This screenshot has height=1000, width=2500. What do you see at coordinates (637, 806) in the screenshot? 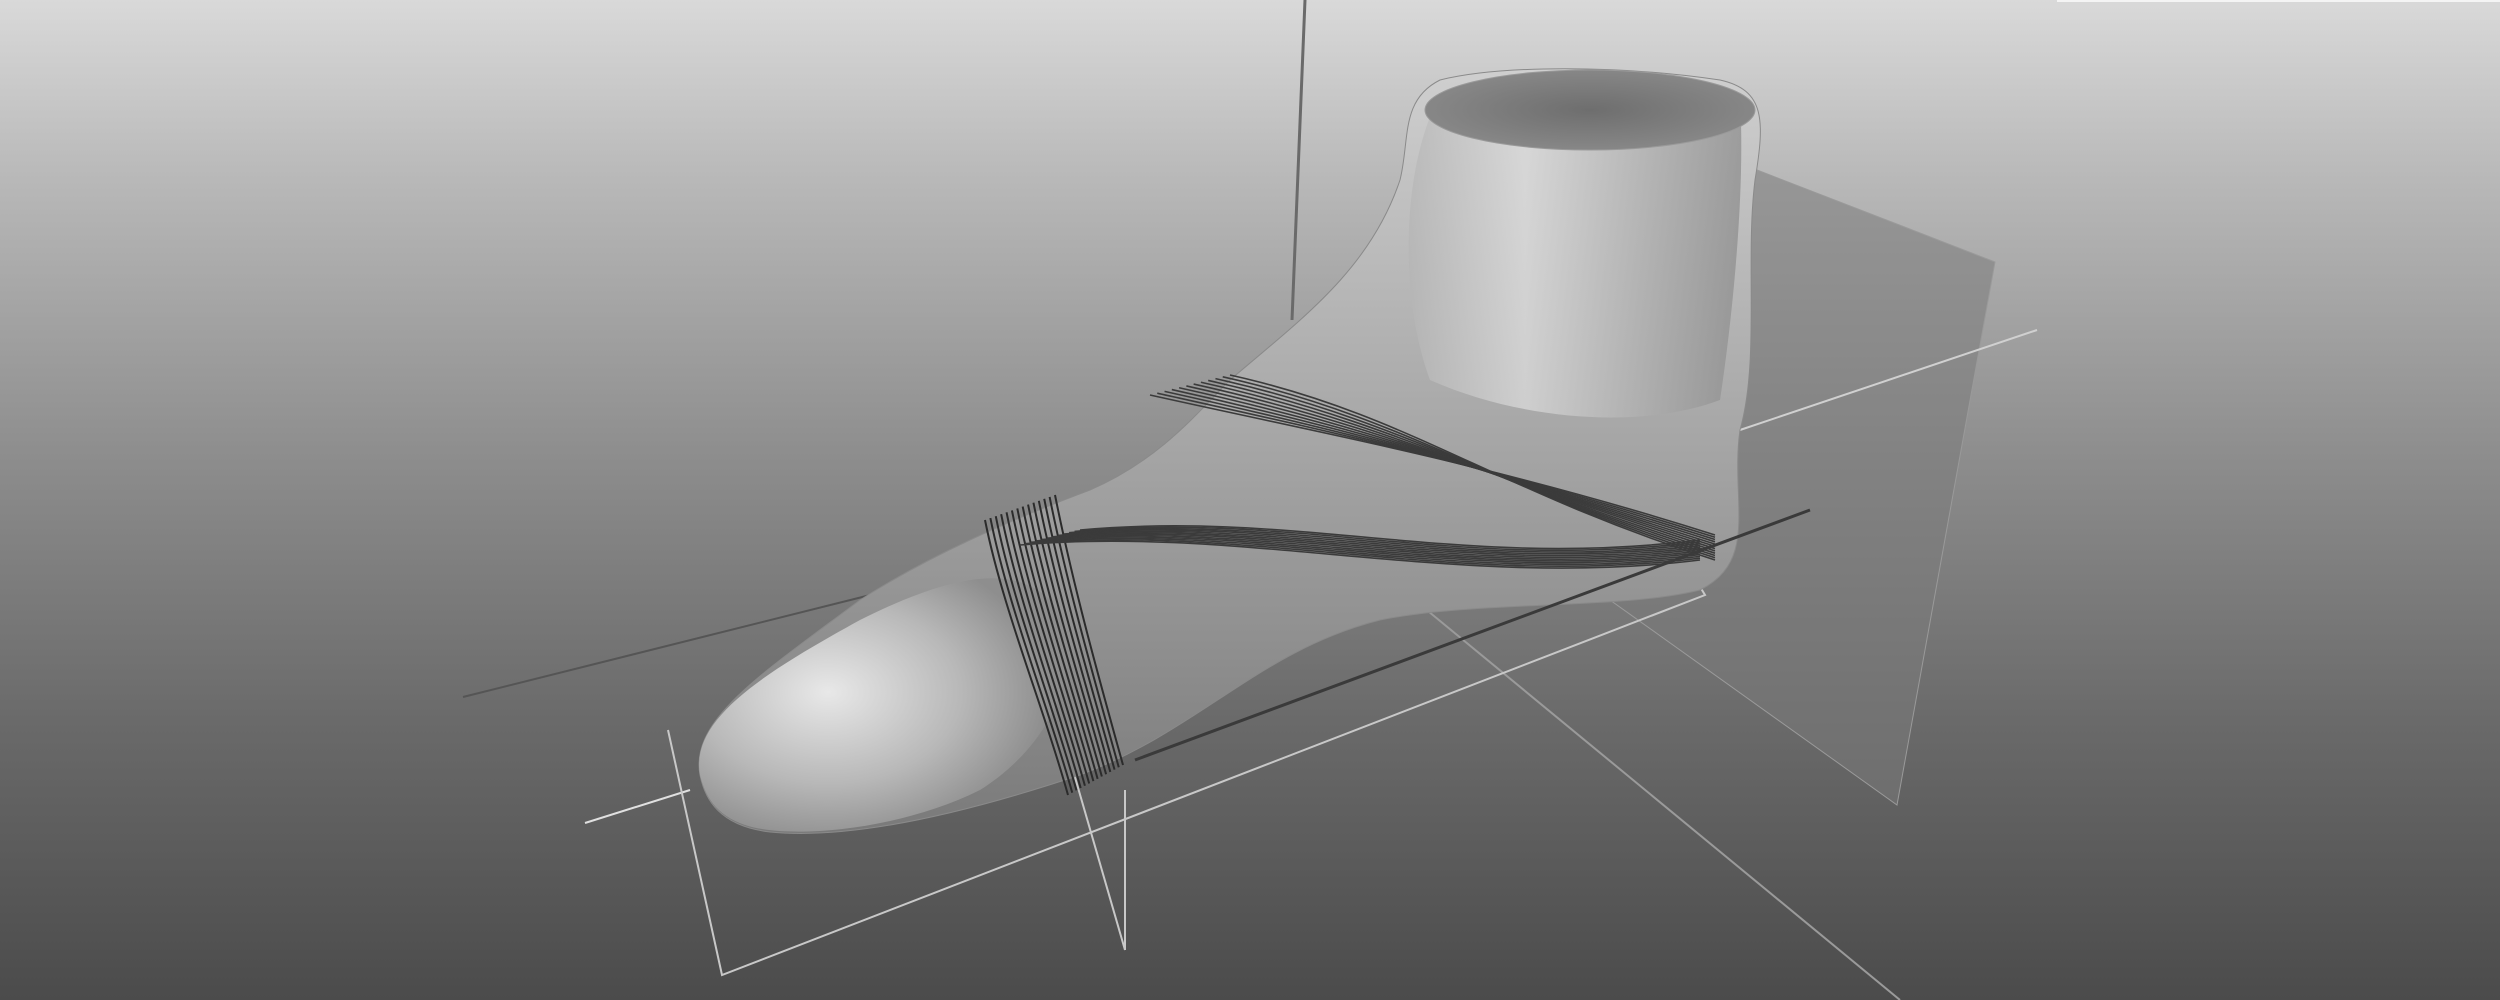
I see `toe-guide-line` at bounding box center [637, 806].